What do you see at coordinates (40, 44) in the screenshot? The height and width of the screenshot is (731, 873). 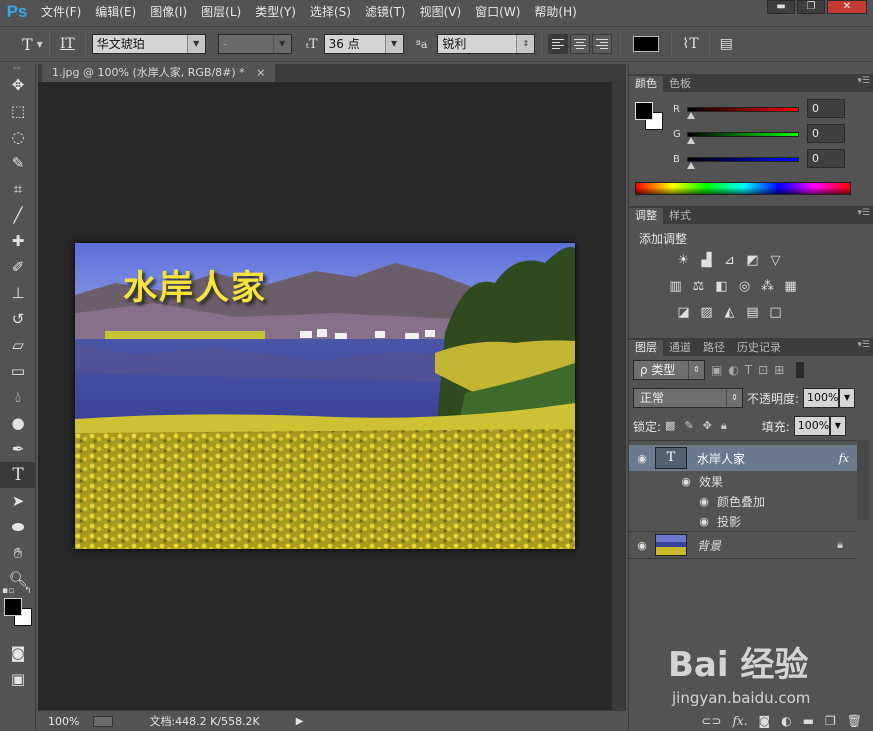 I see `preset-dropdown-icon: ▼` at bounding box center [40, 44].